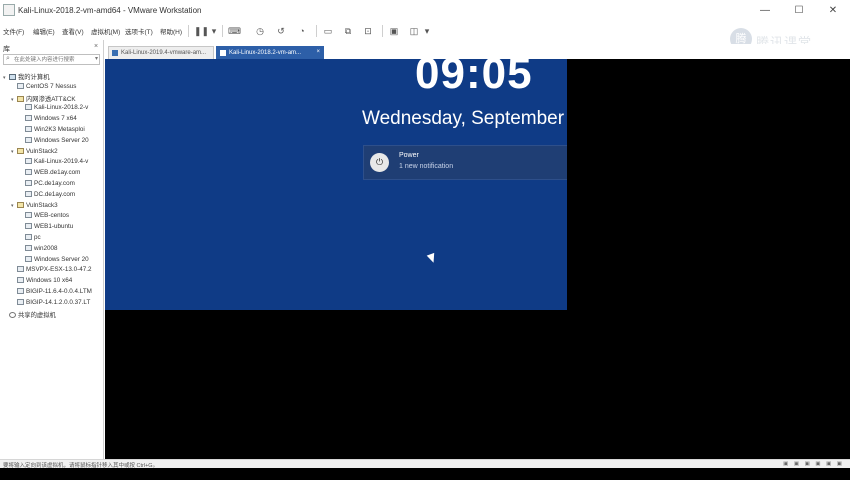  What do you see at coordinates (12, 77) in the screenshot?
I see `computer-icon` at bounding box center [12, 77].